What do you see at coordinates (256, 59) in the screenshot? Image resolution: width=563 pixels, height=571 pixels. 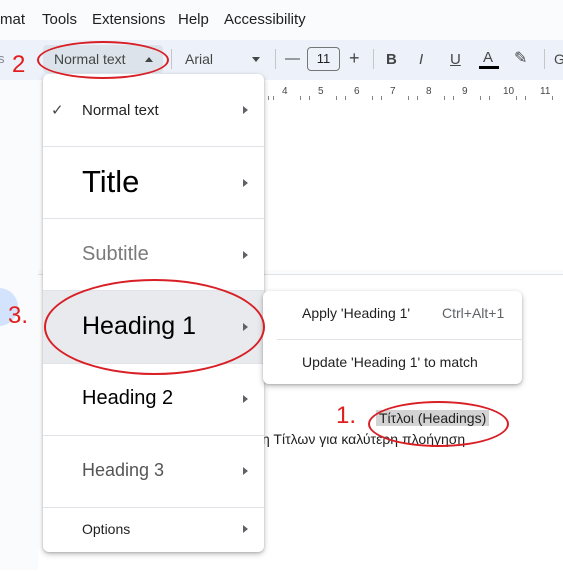 I see `caret-down-icon` at bounding box center [256, 59].